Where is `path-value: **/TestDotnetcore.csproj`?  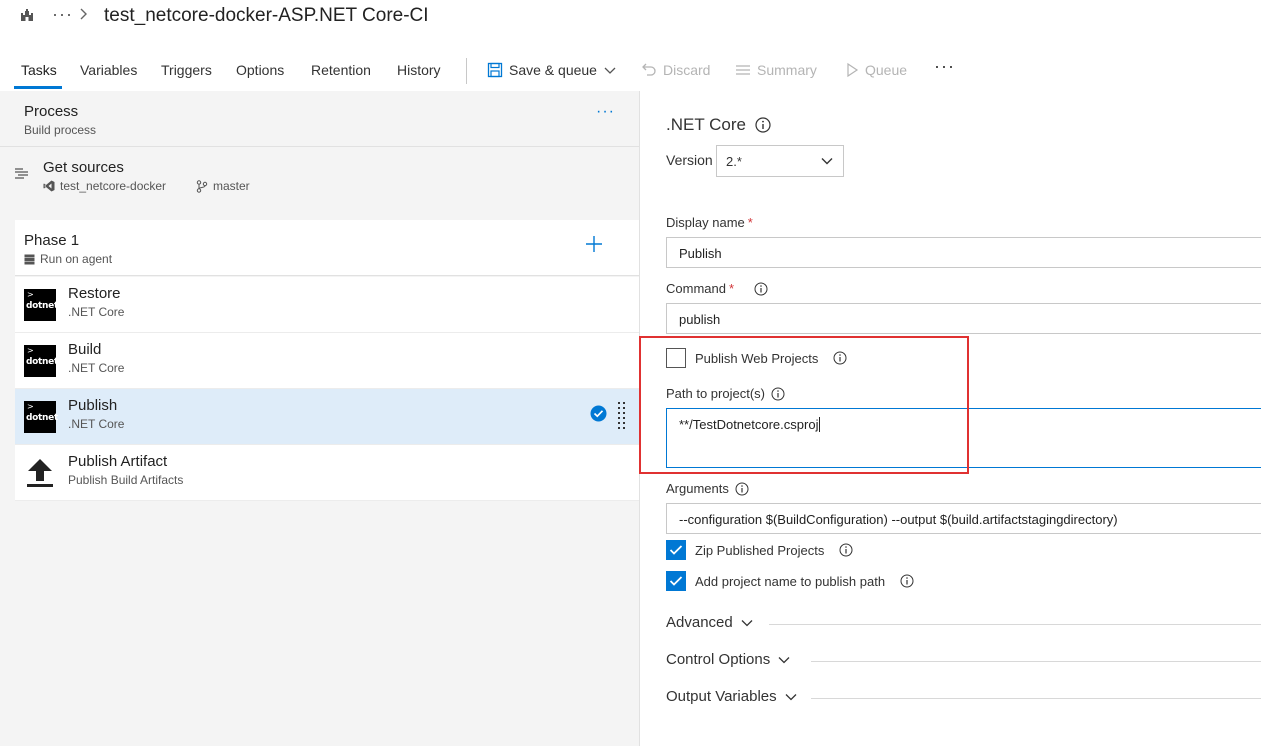
path-value: **/TestDotnetcore.csproj is located at coordinates (749, 424).